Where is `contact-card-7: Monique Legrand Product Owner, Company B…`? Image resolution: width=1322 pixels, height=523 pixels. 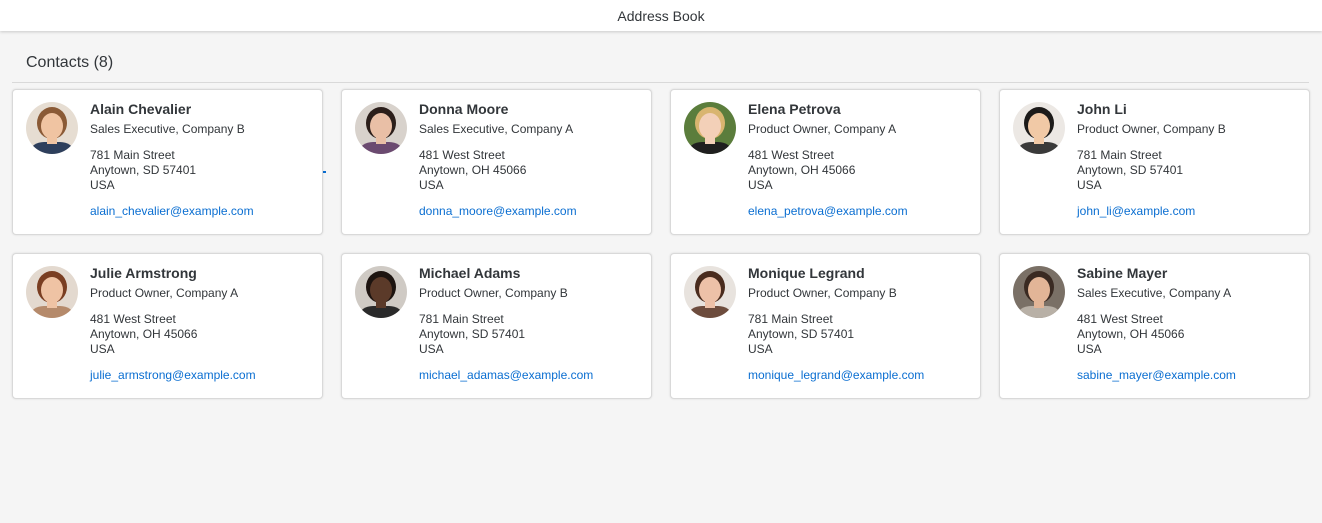
contact-card-7: Monique Legrand Product Owner, Company B… is located at coordinates (825, 326).